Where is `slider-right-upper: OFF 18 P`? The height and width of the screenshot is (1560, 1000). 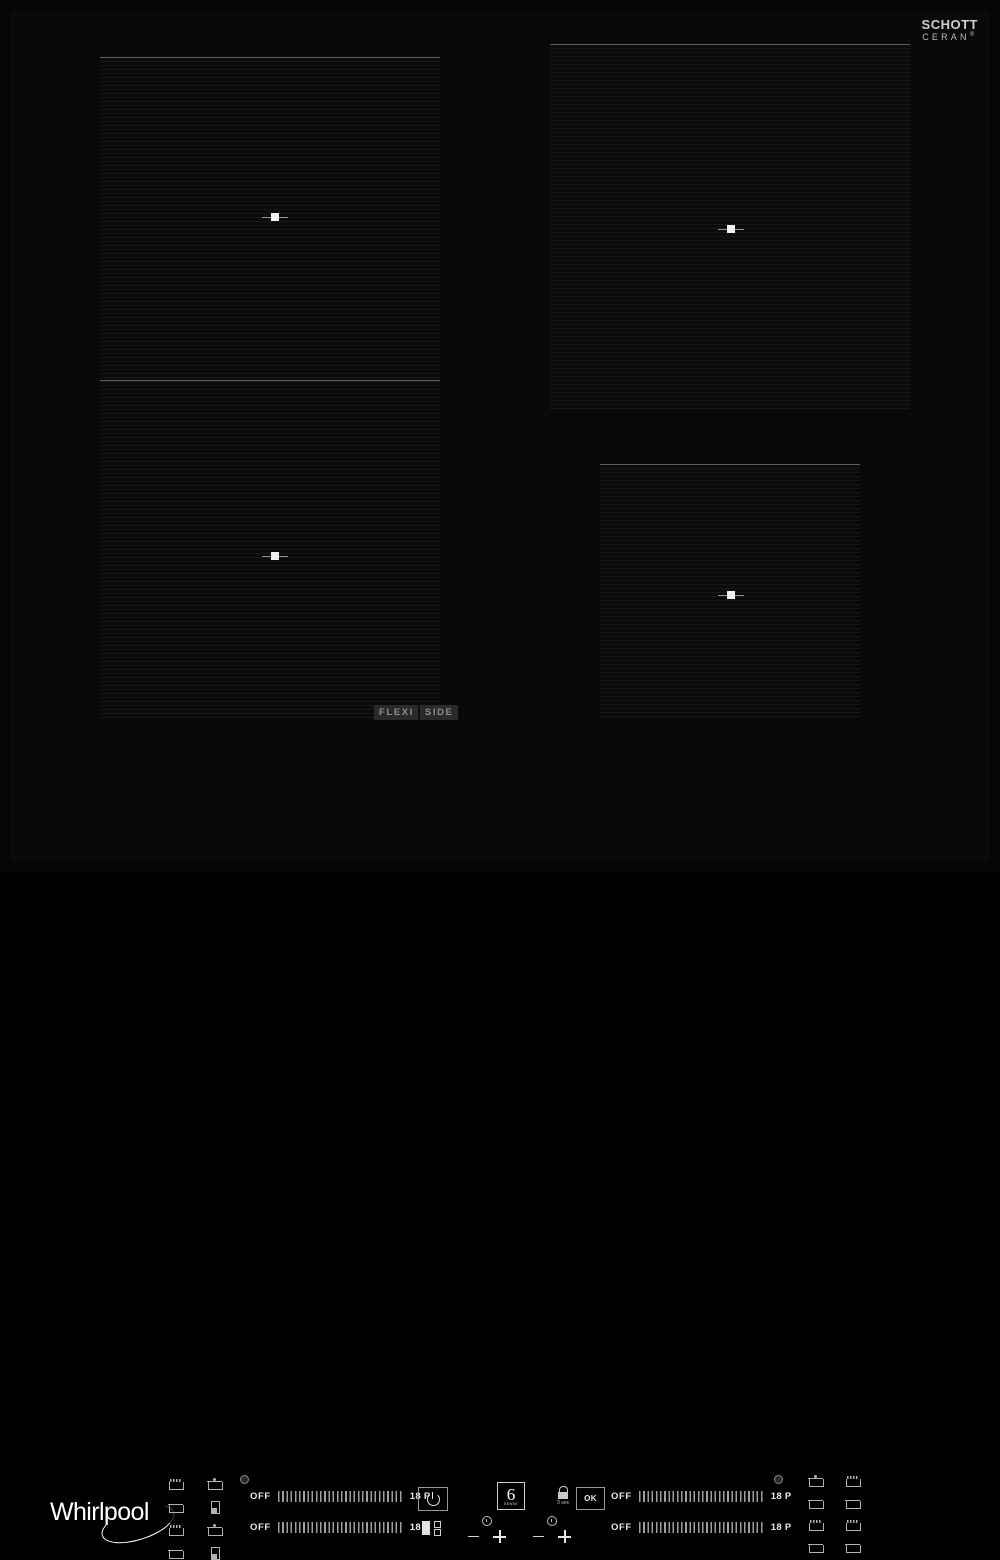
slider-right-upper: OFF 18 P is located at coordinates (701, 1496).